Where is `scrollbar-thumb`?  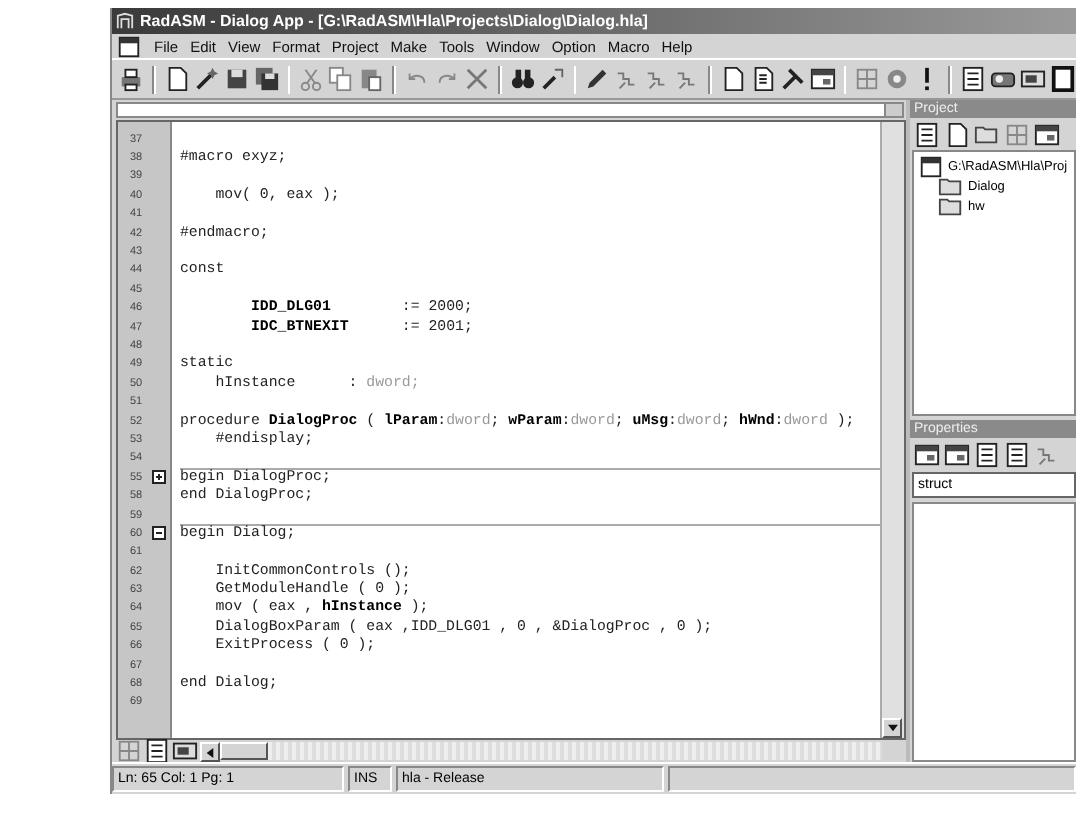
scrollbar-thumb is located at coordinates (244, 751).